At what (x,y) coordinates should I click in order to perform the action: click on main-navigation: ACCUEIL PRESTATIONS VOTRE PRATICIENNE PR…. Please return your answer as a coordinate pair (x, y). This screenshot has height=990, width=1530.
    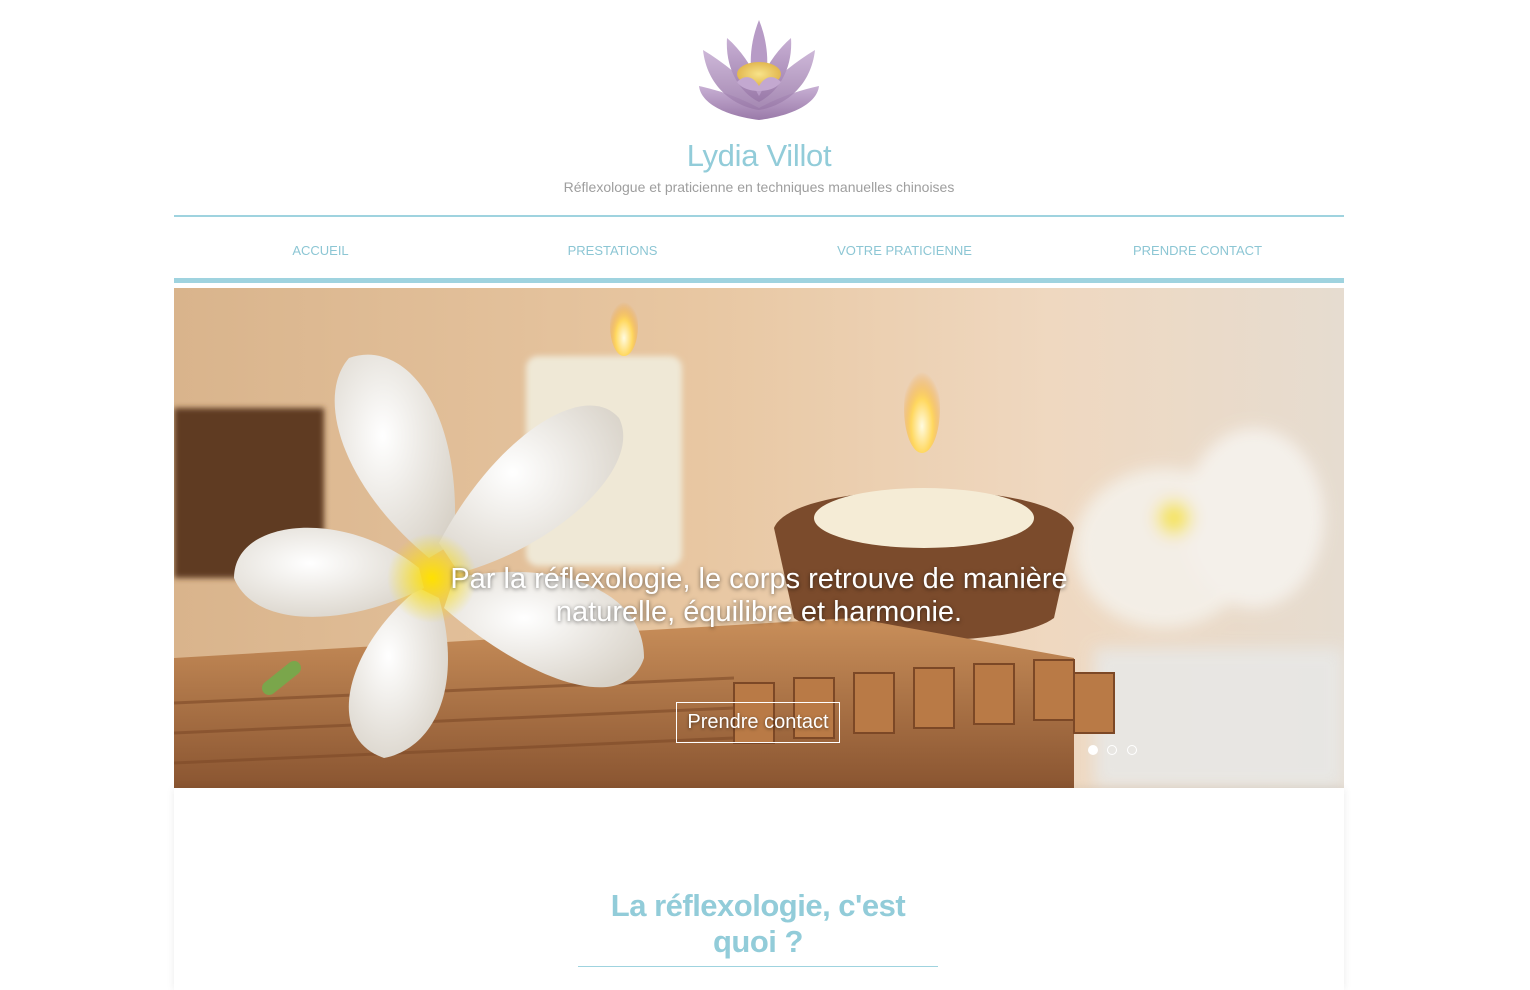
    Looking at the image, I should click on (759, 249).